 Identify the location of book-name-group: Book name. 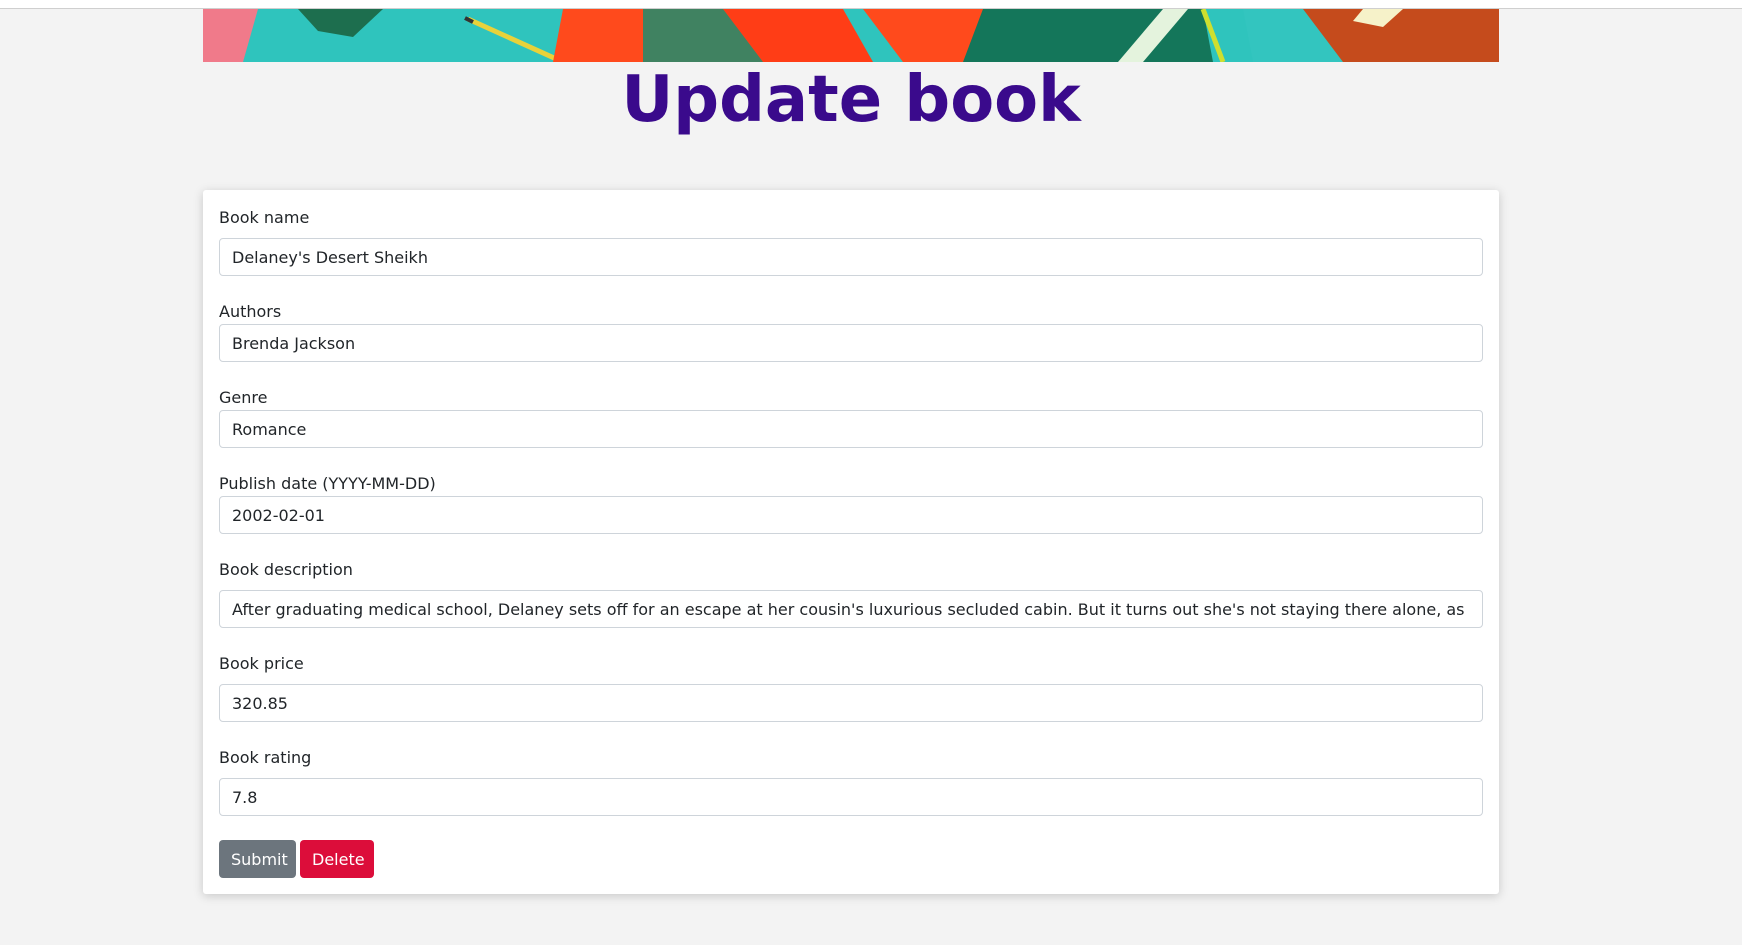
(851, 242).